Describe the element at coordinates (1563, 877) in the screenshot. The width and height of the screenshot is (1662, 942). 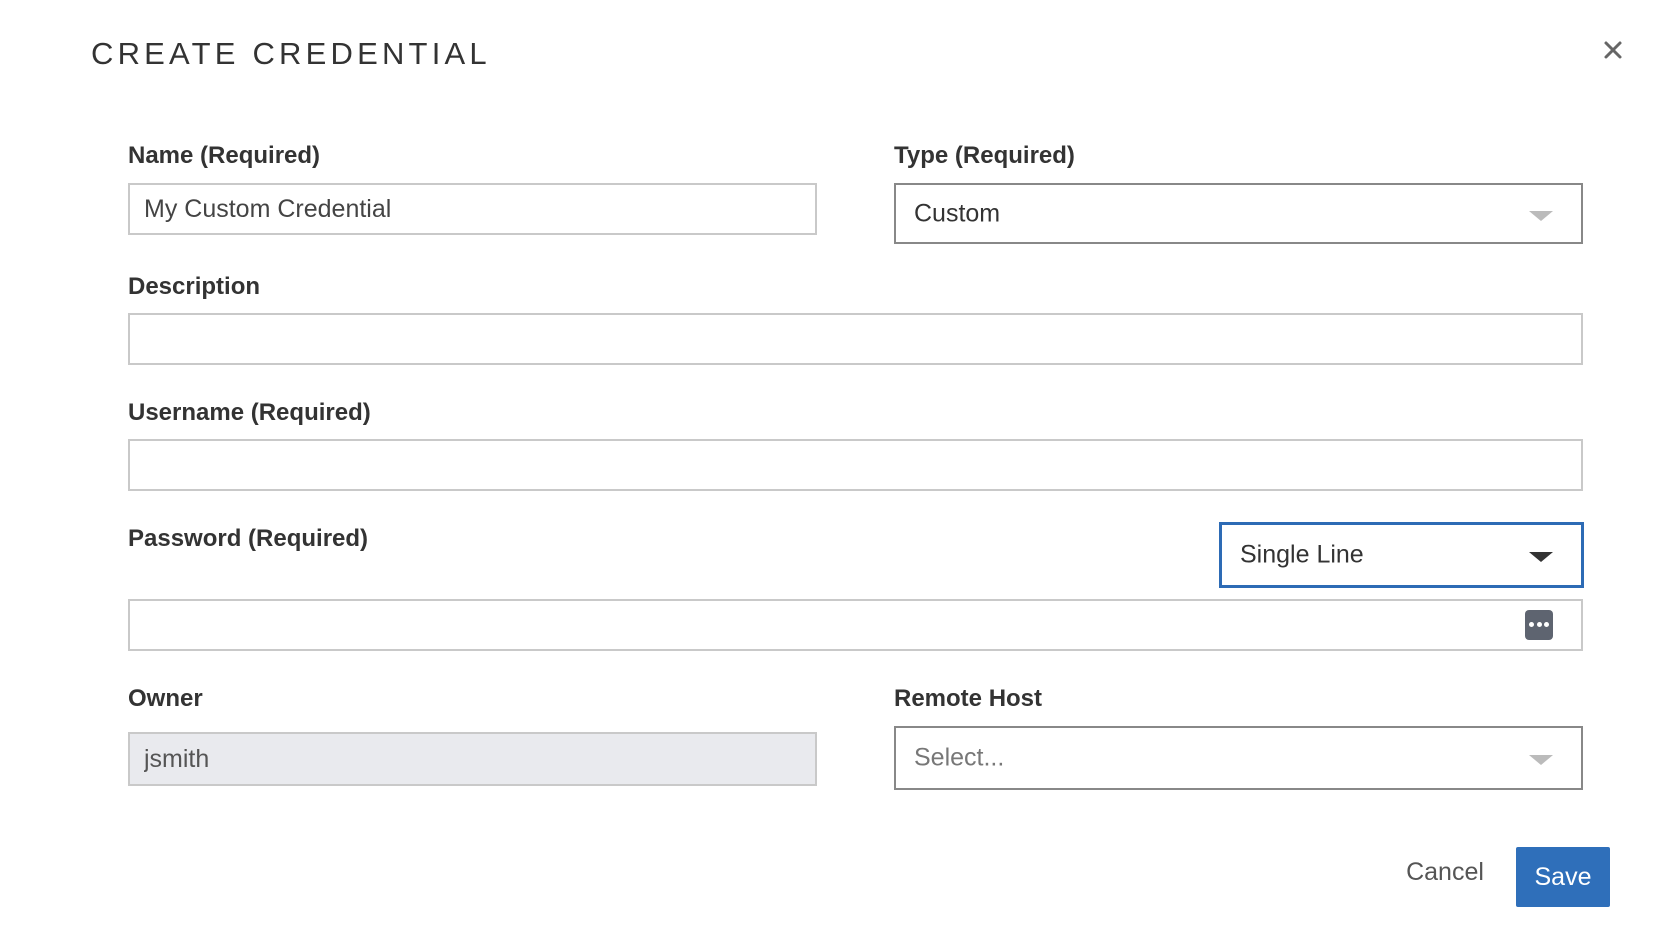
I see `save-button: Save` at that location.